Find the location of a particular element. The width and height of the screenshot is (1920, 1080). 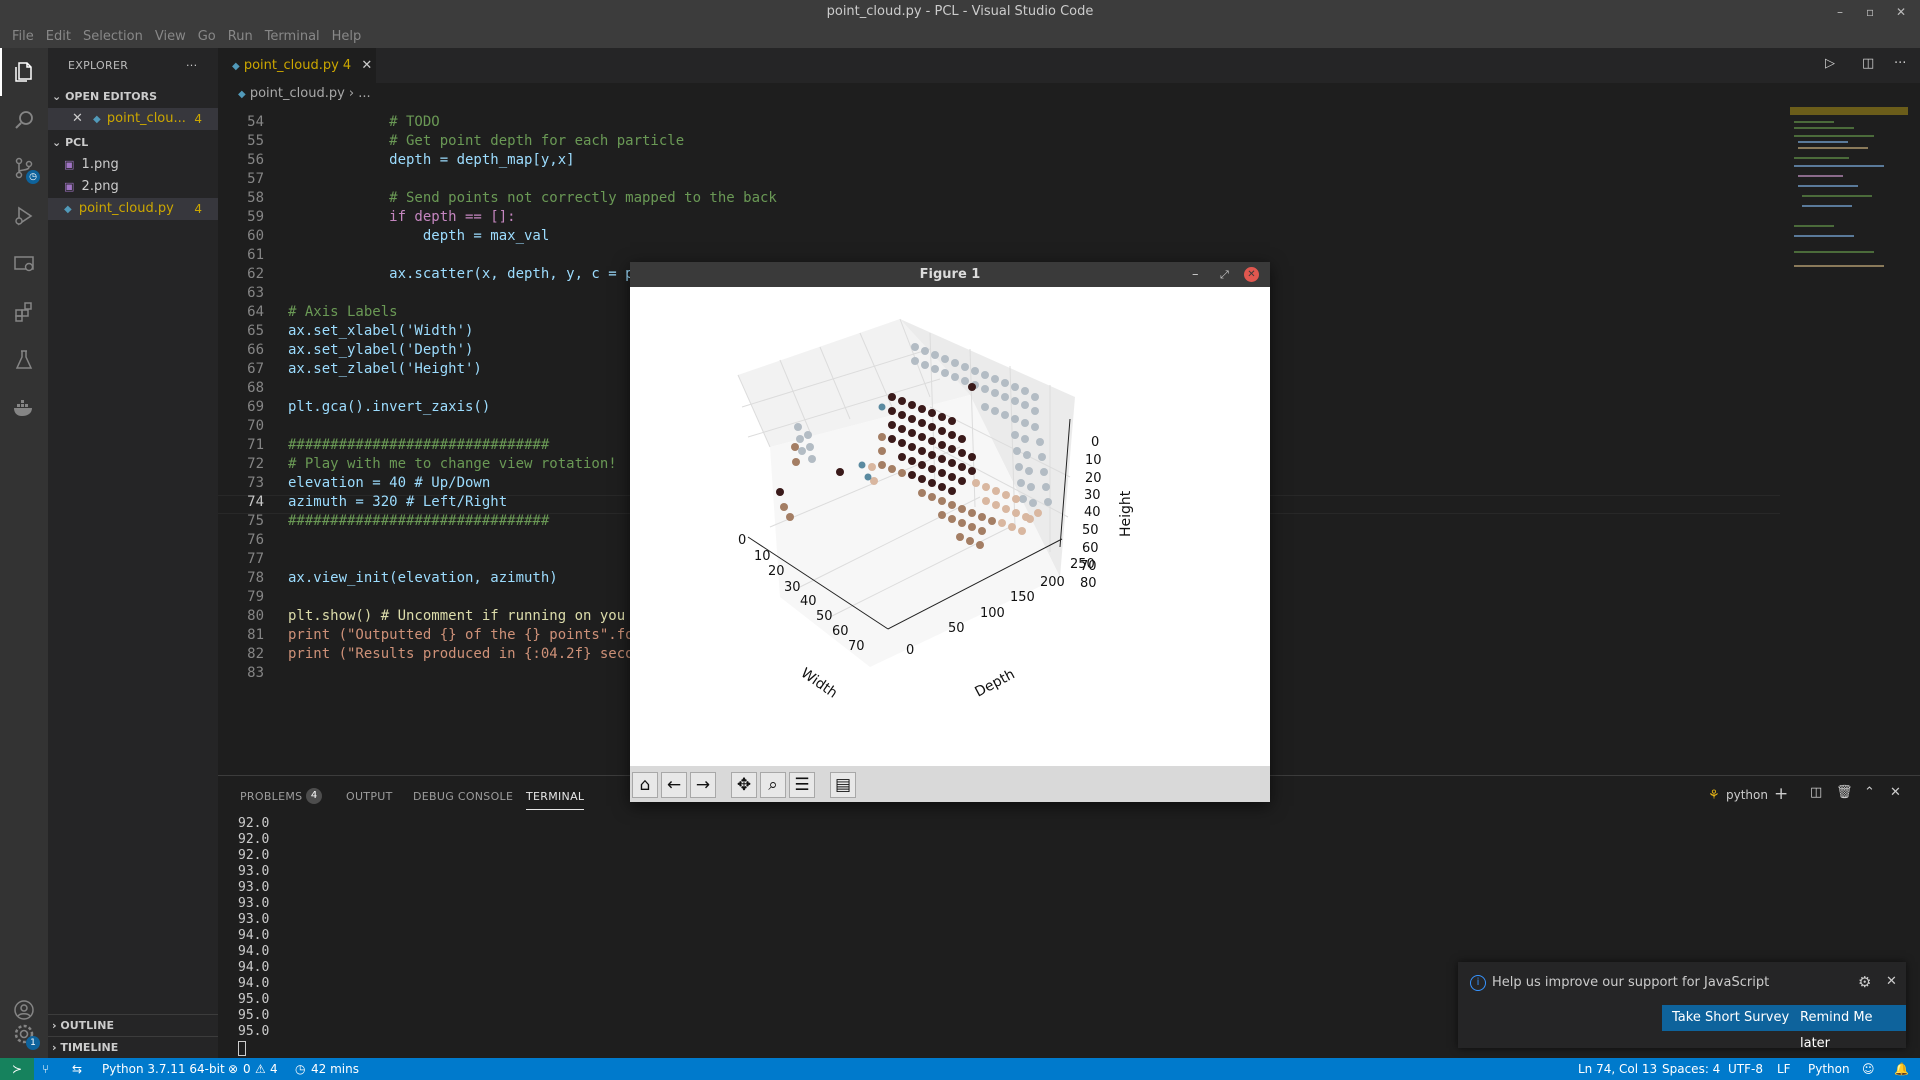

tab-debug-console: DEBUG CONSOLE is located at coordinates (463, 796).